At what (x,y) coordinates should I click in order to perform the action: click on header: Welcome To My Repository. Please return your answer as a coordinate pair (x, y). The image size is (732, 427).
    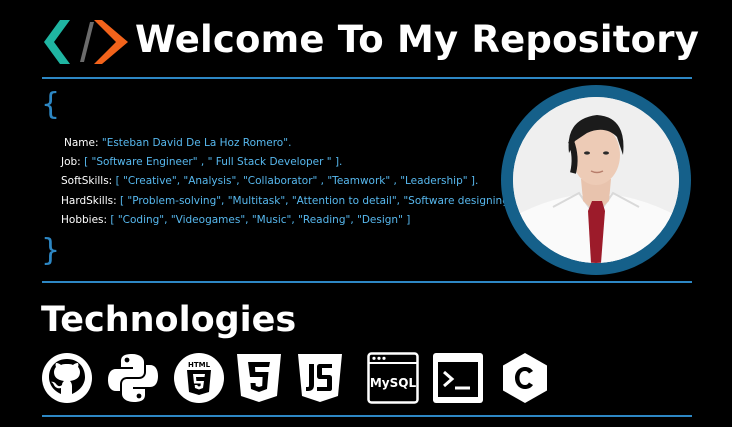
    Looking at the image, I should click on (369, 40).